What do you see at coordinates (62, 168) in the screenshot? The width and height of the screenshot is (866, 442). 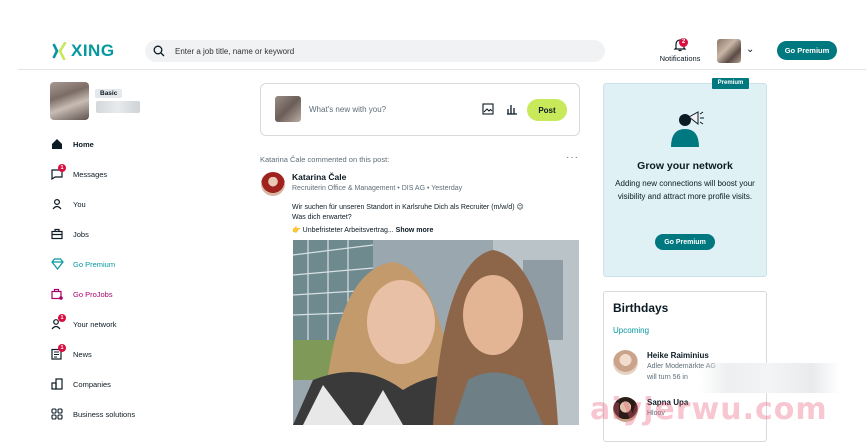 I see `messages-badge: 1` at bounding box center [62, 168].